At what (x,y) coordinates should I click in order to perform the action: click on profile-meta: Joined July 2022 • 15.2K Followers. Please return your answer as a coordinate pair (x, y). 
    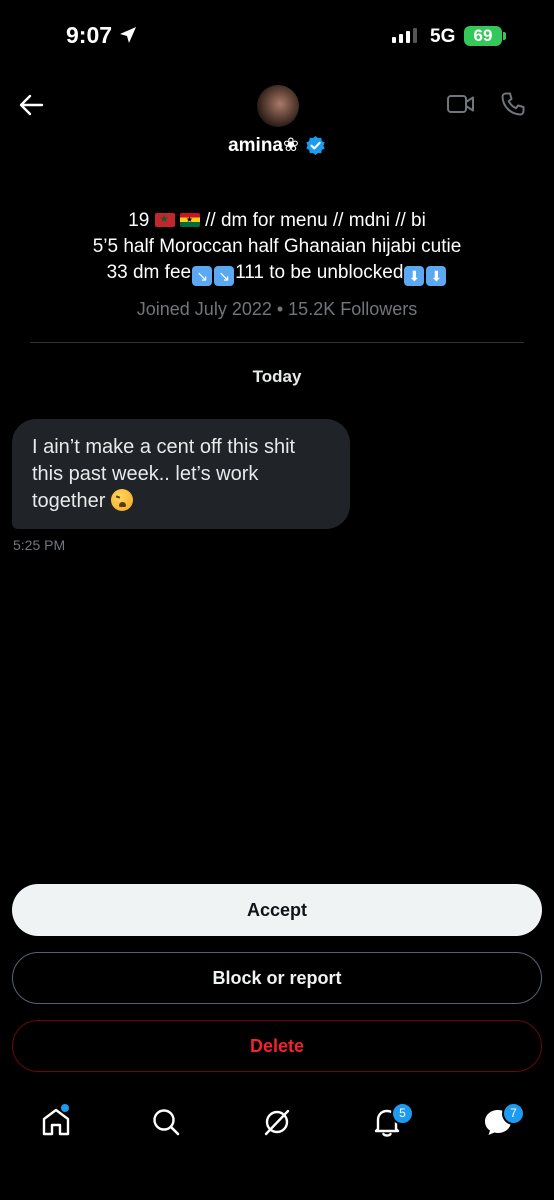
    Looking at the image, I should click on (277, 309).